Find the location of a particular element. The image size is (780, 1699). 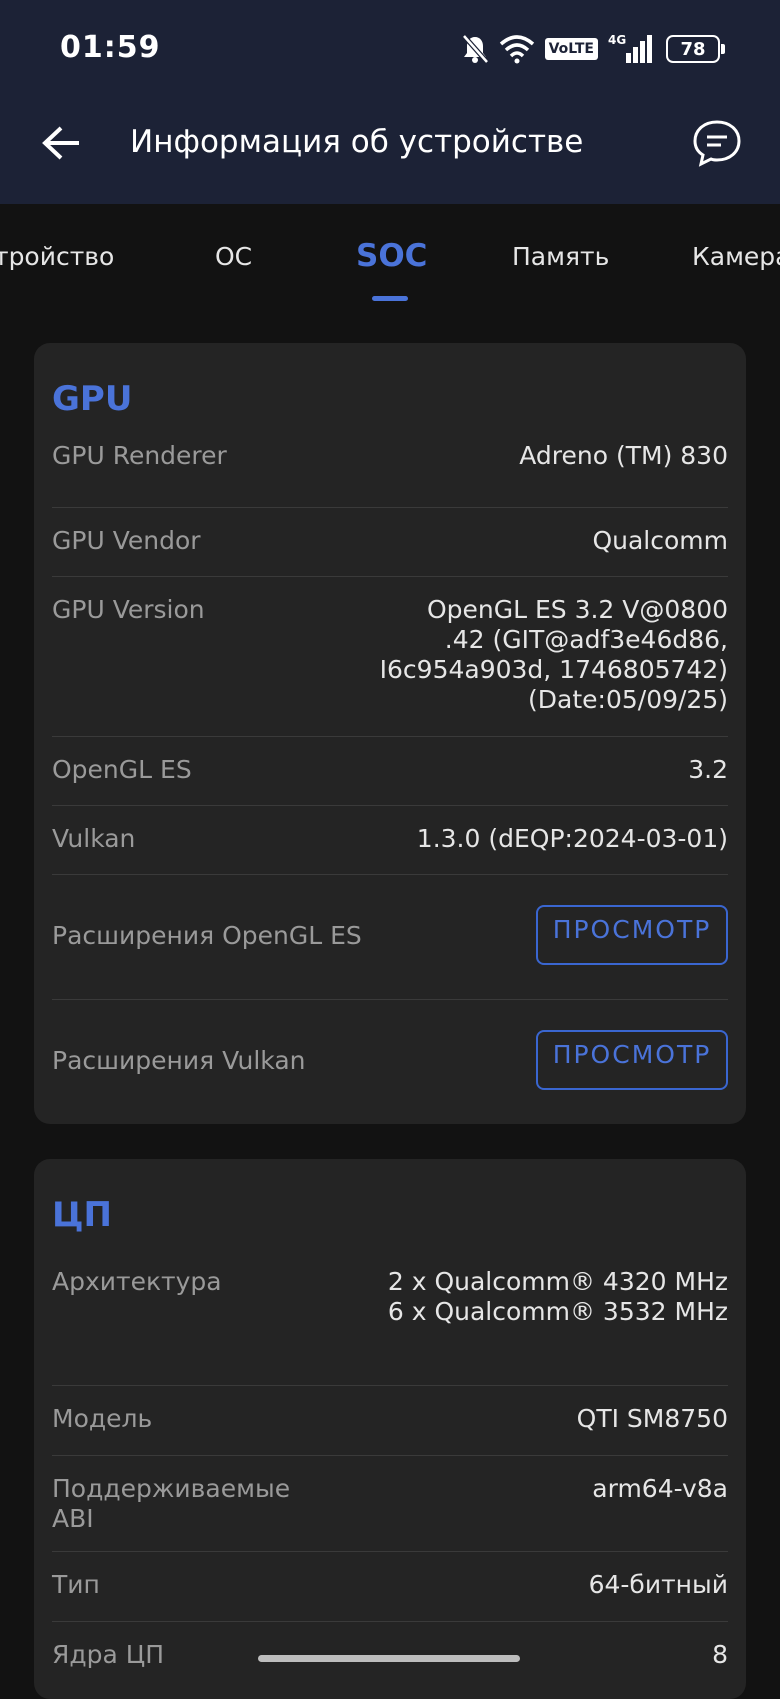

gpu-vendor-label: GPU Vendor is located at coordinates (126, 540).